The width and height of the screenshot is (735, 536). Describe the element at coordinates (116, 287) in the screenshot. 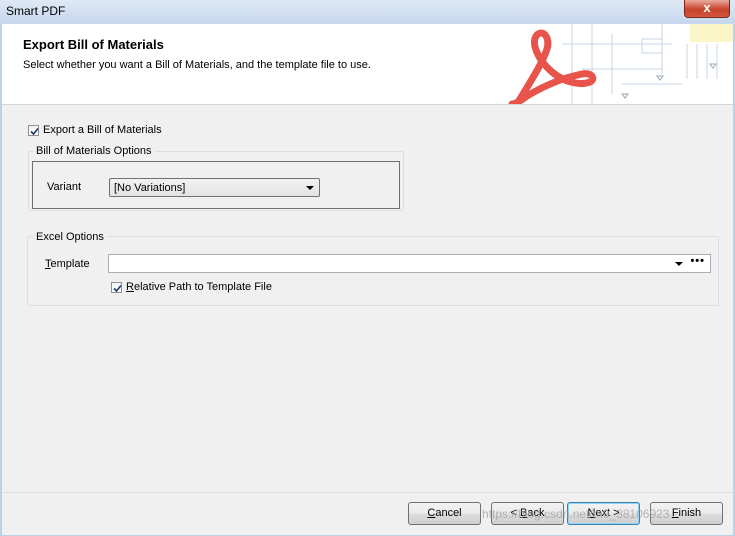

I see `relative-path-checkbox` at that location.